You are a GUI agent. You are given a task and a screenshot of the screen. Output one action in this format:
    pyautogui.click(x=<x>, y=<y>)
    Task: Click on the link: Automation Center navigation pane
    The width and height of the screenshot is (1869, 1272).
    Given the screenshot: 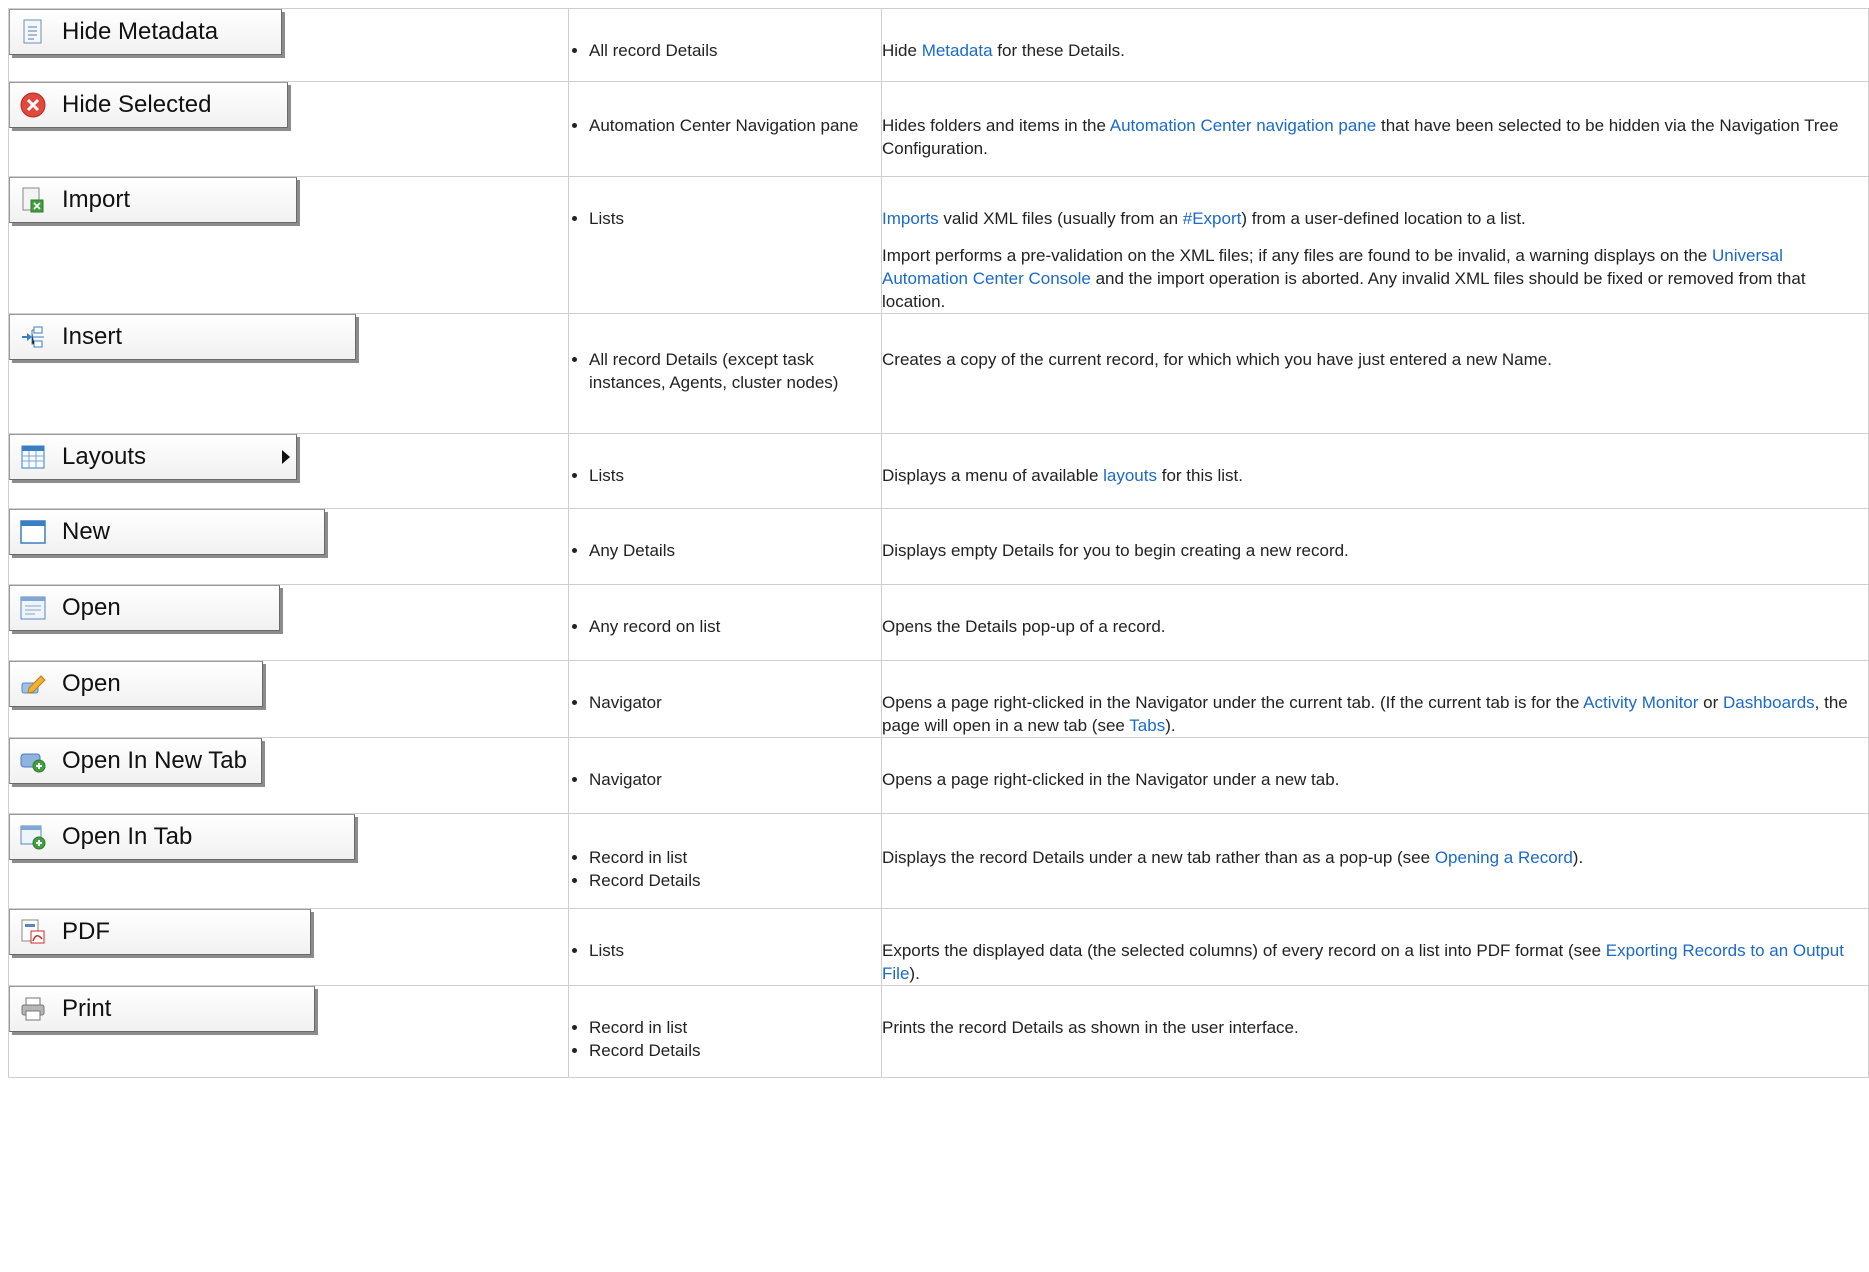 What is the action you would take?
    pyautogui.click(x=1243, y=125)
    